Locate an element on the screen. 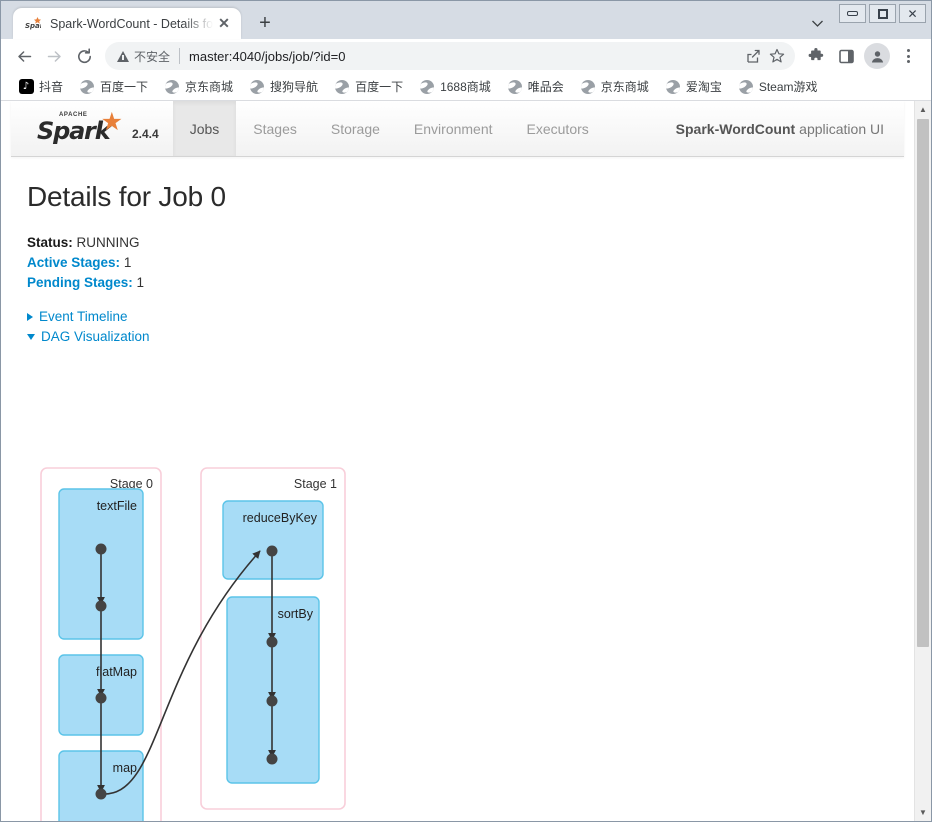 This screenshot has height=822, width=932. bookmark-star-icon is located at coordinates (777, 56).